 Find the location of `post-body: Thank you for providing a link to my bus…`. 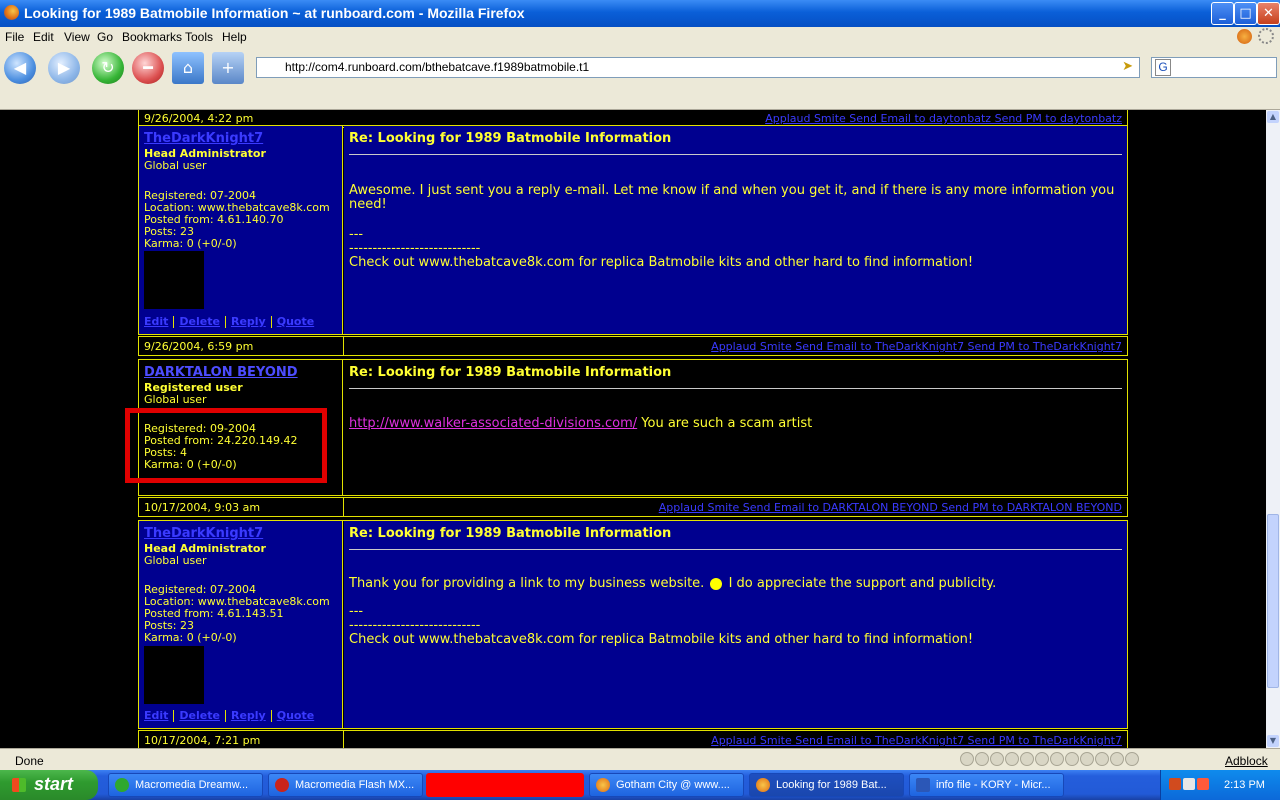

post-body: Thank you for providing a link to my bus… is located at coordinates (735, 612).